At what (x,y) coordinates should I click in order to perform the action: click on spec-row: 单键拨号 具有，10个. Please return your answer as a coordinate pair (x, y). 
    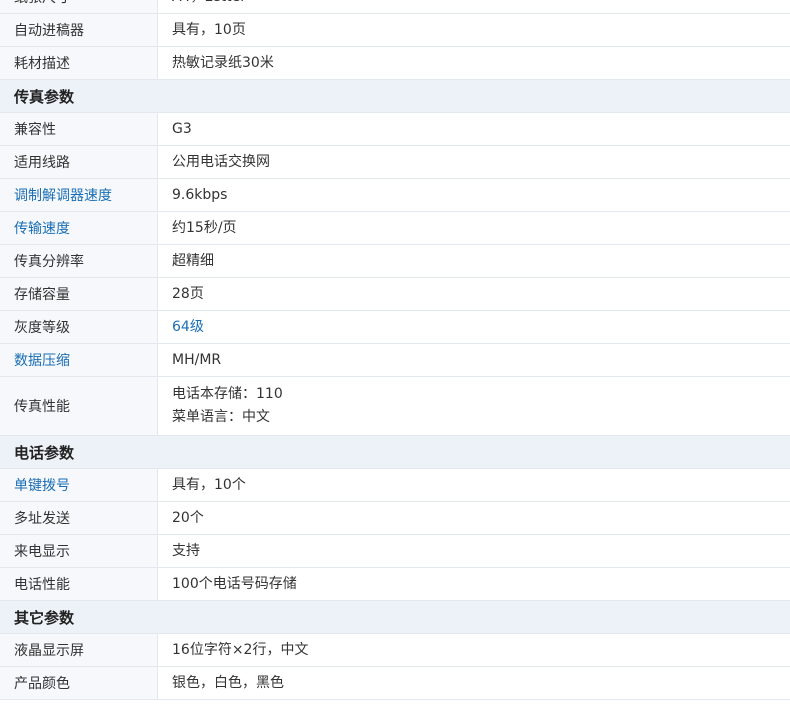
    Looking at the image, I should click on (395, 485).